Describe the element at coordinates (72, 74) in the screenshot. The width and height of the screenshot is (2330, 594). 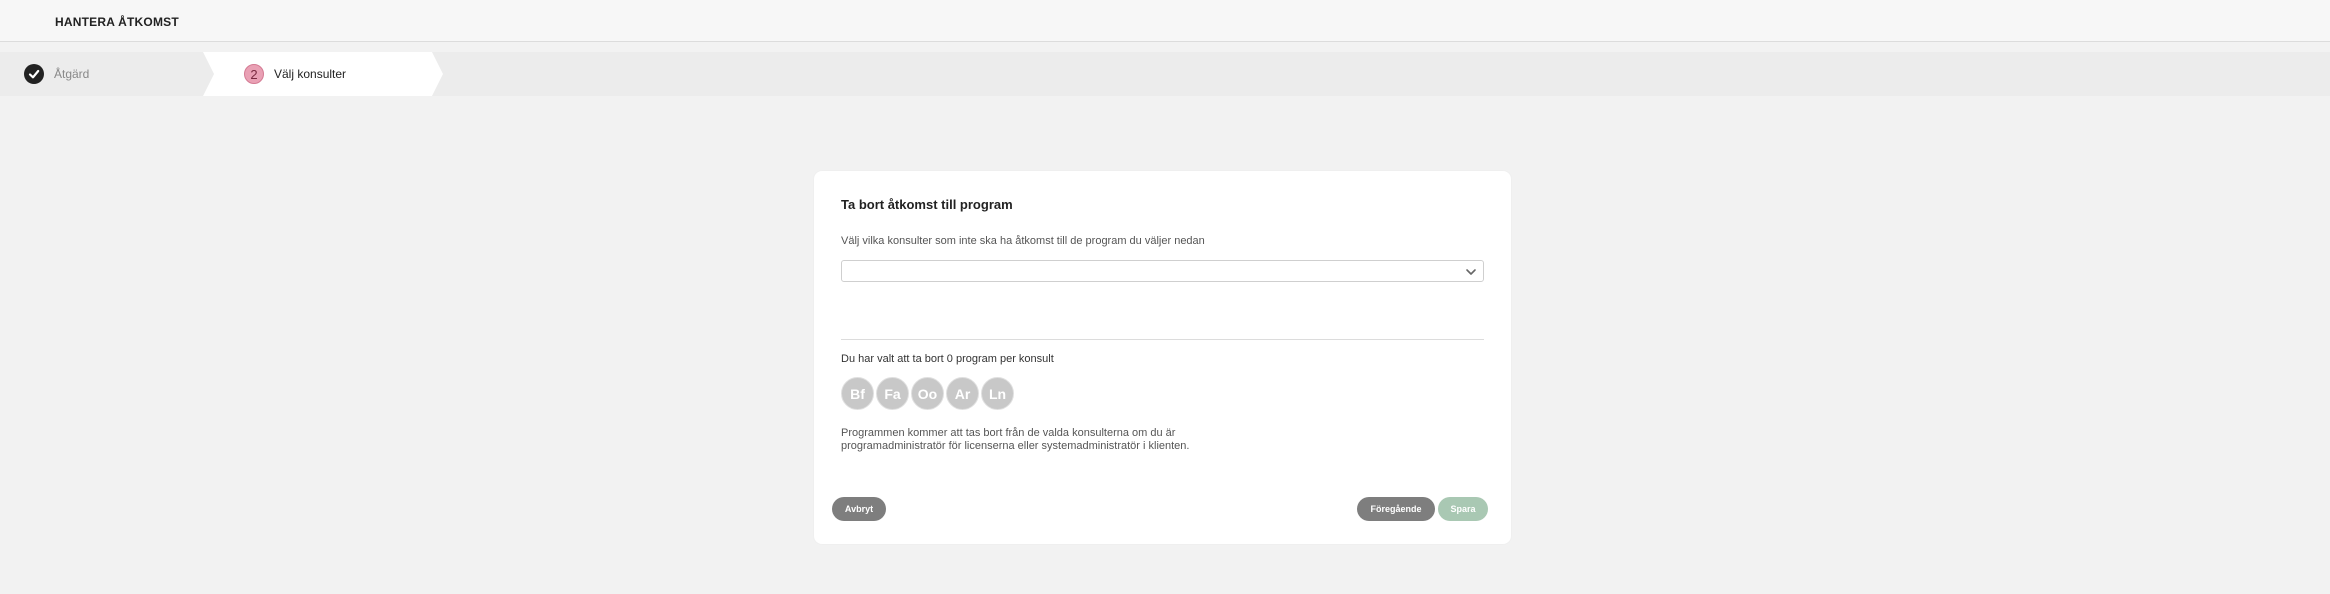
I see `step-action-label: Åtgärd` at that location.